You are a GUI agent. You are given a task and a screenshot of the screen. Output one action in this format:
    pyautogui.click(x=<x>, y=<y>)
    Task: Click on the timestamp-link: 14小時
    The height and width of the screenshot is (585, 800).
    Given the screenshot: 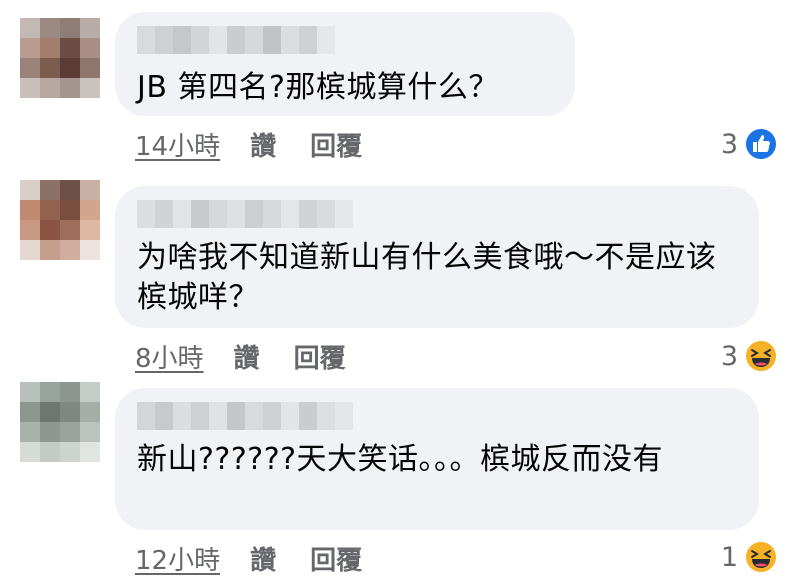 What is the action you would take?
    pyautogui.click(x=177, y=144)
    